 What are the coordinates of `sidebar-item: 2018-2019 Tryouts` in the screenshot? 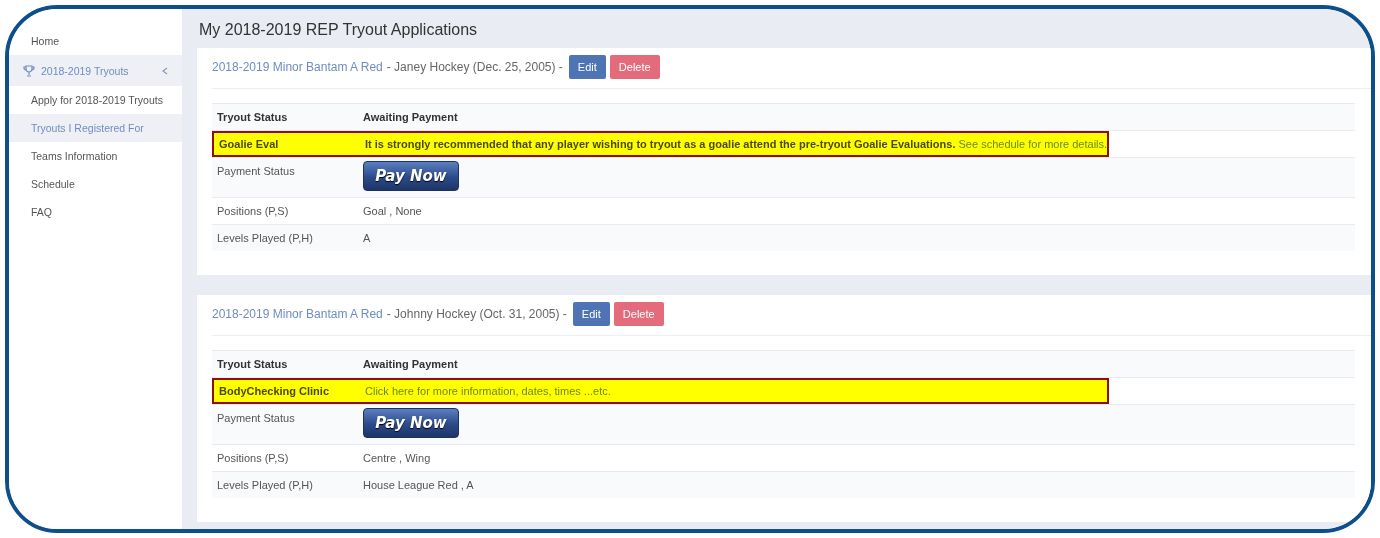 It's located at (95, 70).